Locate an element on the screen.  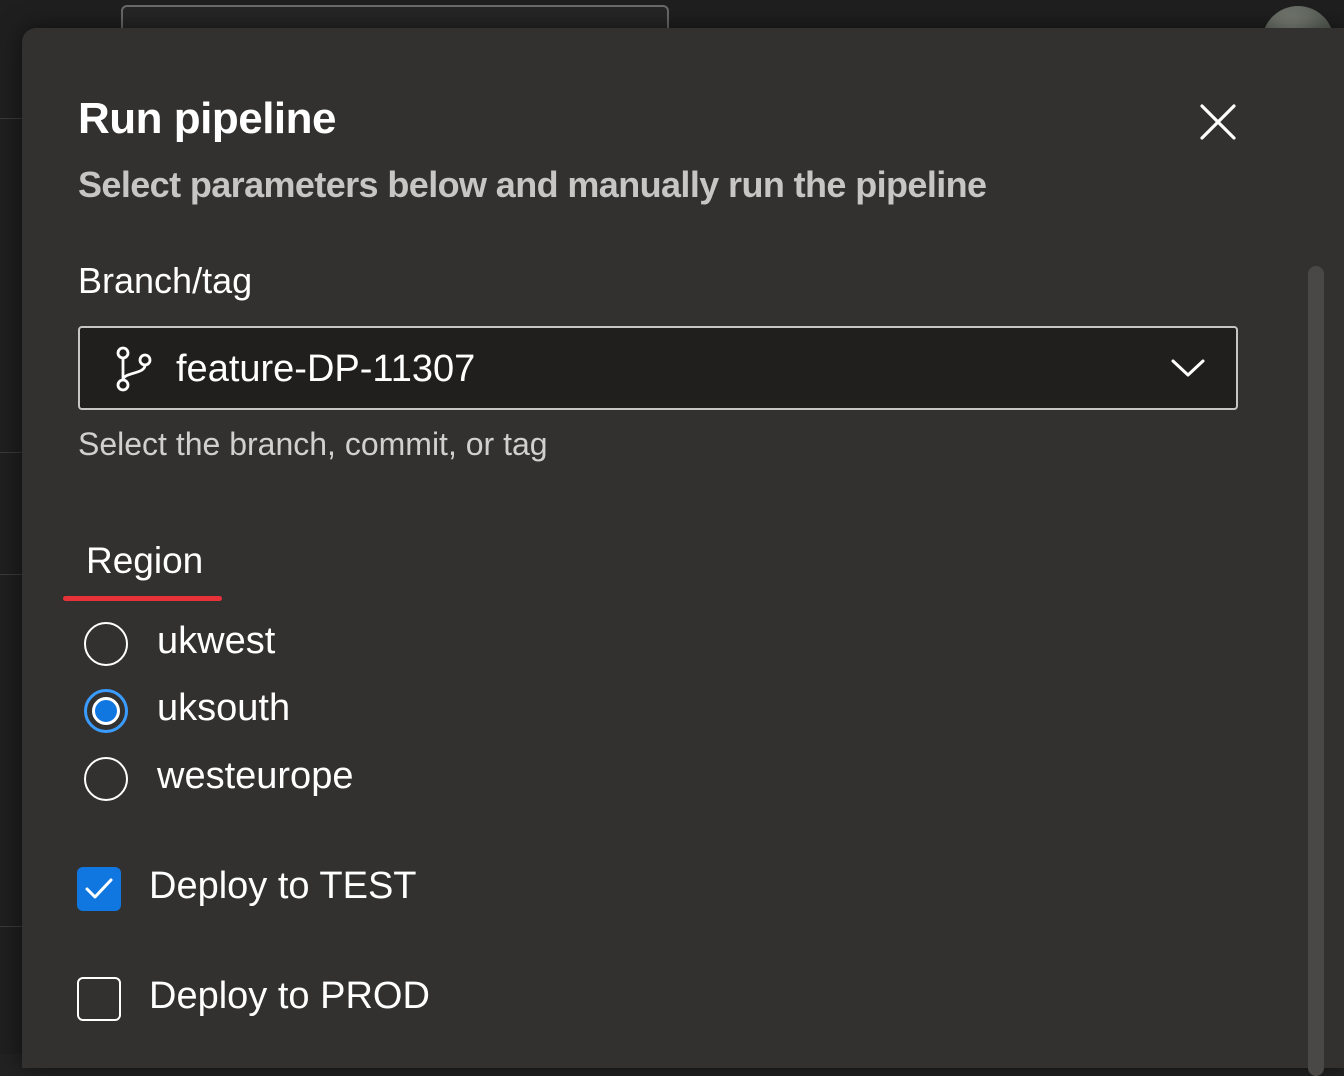
close-button is located at coordinates (1218, 122).